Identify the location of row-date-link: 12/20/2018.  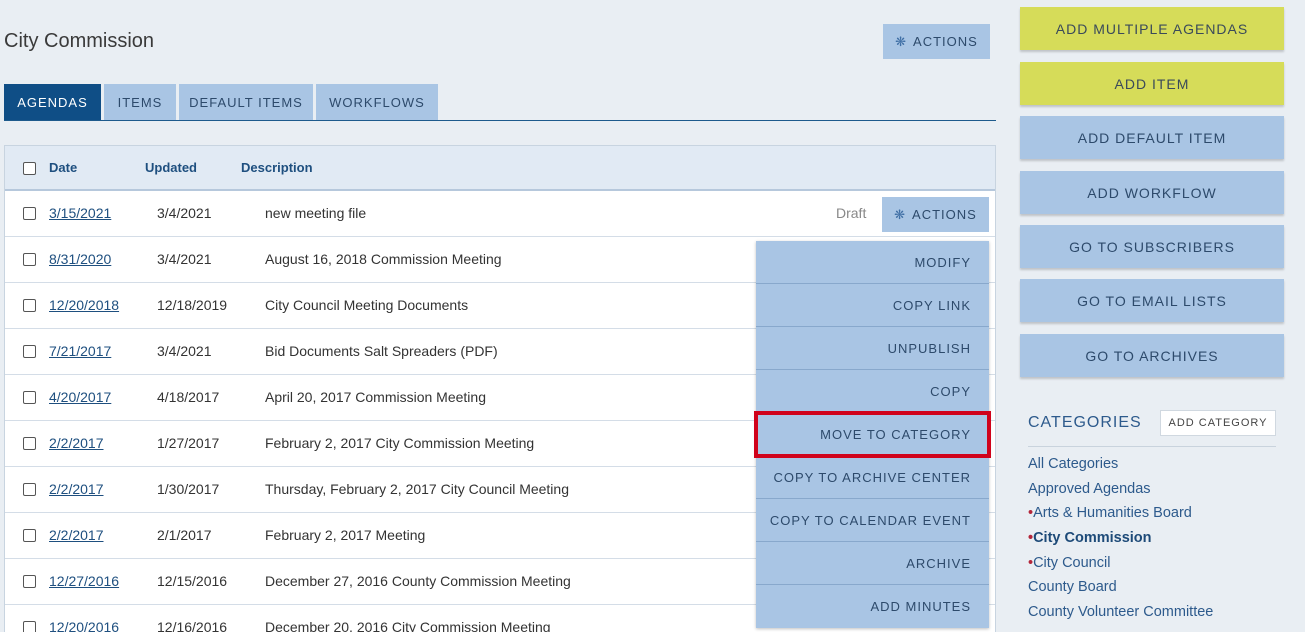
(84, 305).